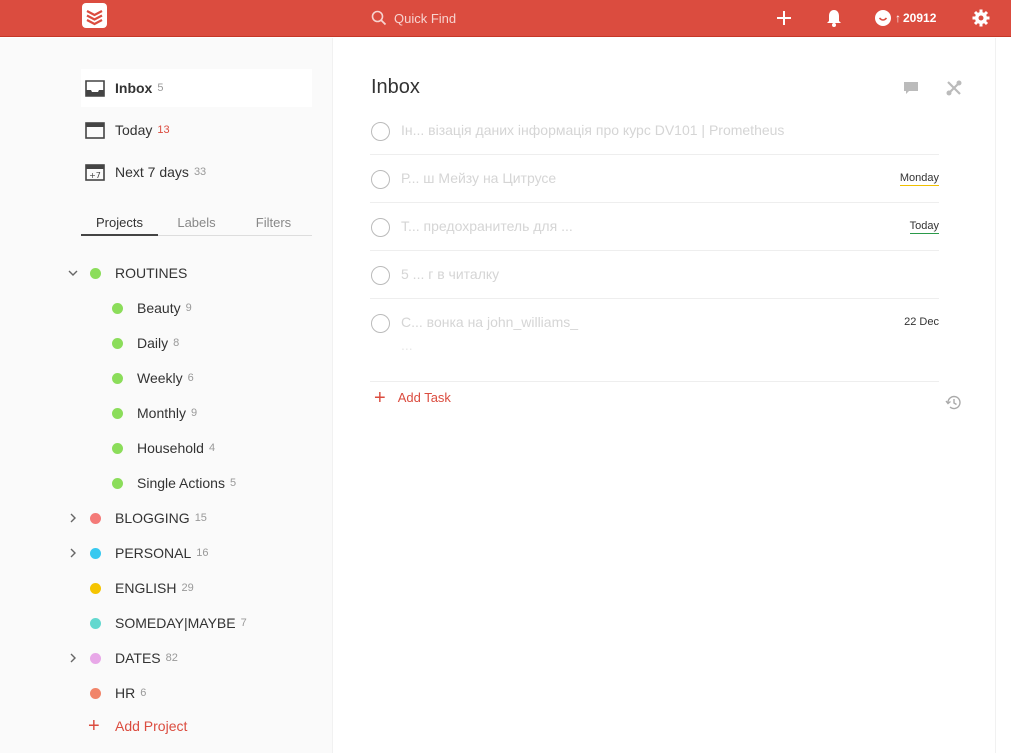 Image resolution: width=1011 pixels, height=753 pixels. What do you see at coordinates (154, 413) in the screenshot?
I see `project-monthly: Monthly 9` at bounding box center [154, 413].